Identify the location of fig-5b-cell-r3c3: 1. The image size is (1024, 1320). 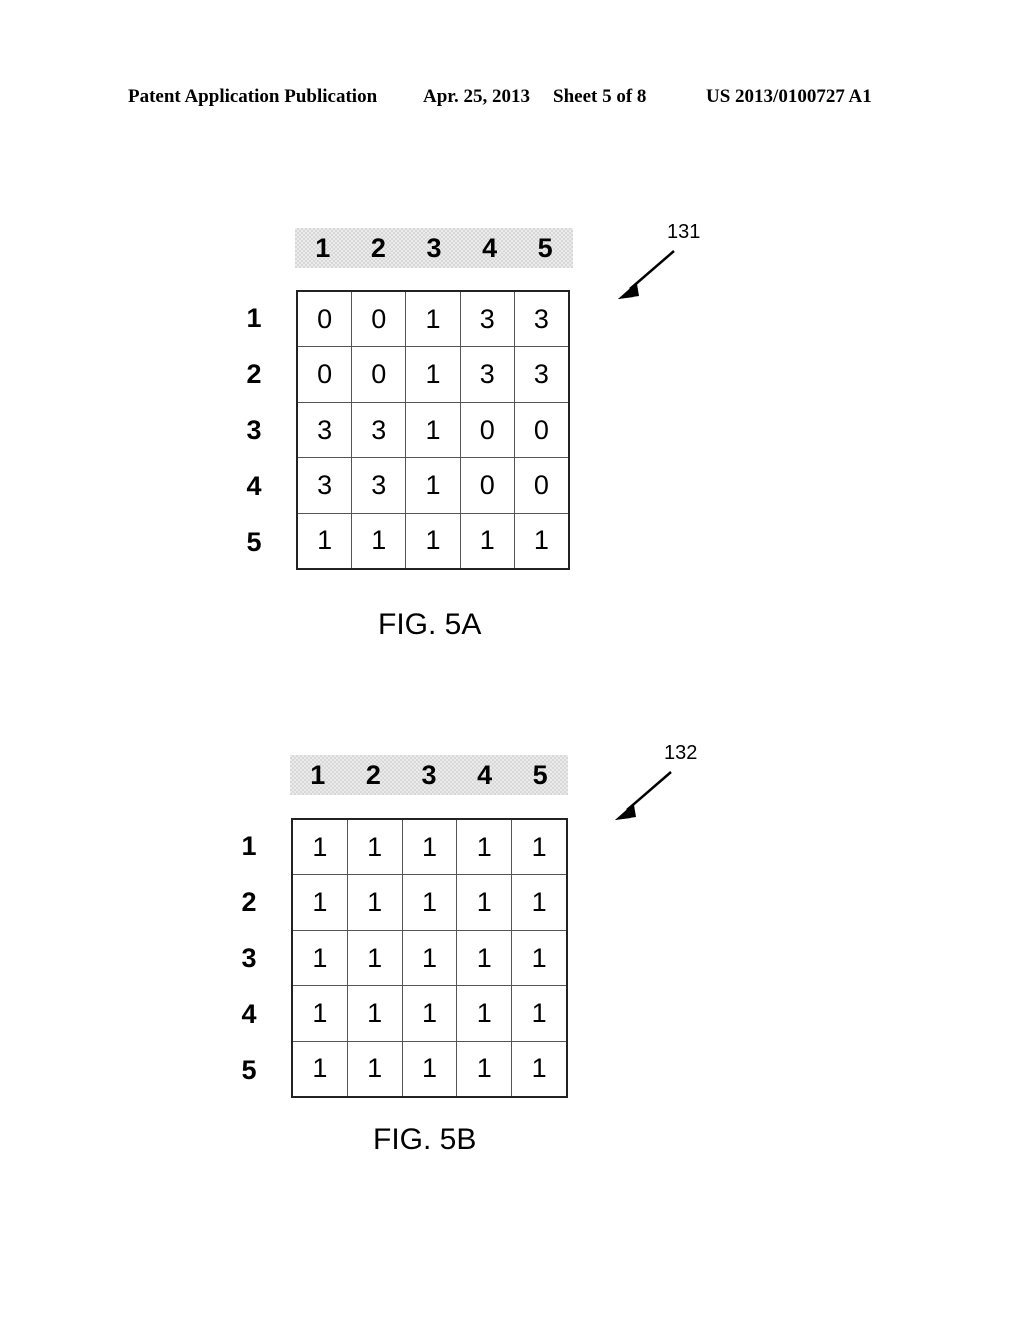
(429, 958).